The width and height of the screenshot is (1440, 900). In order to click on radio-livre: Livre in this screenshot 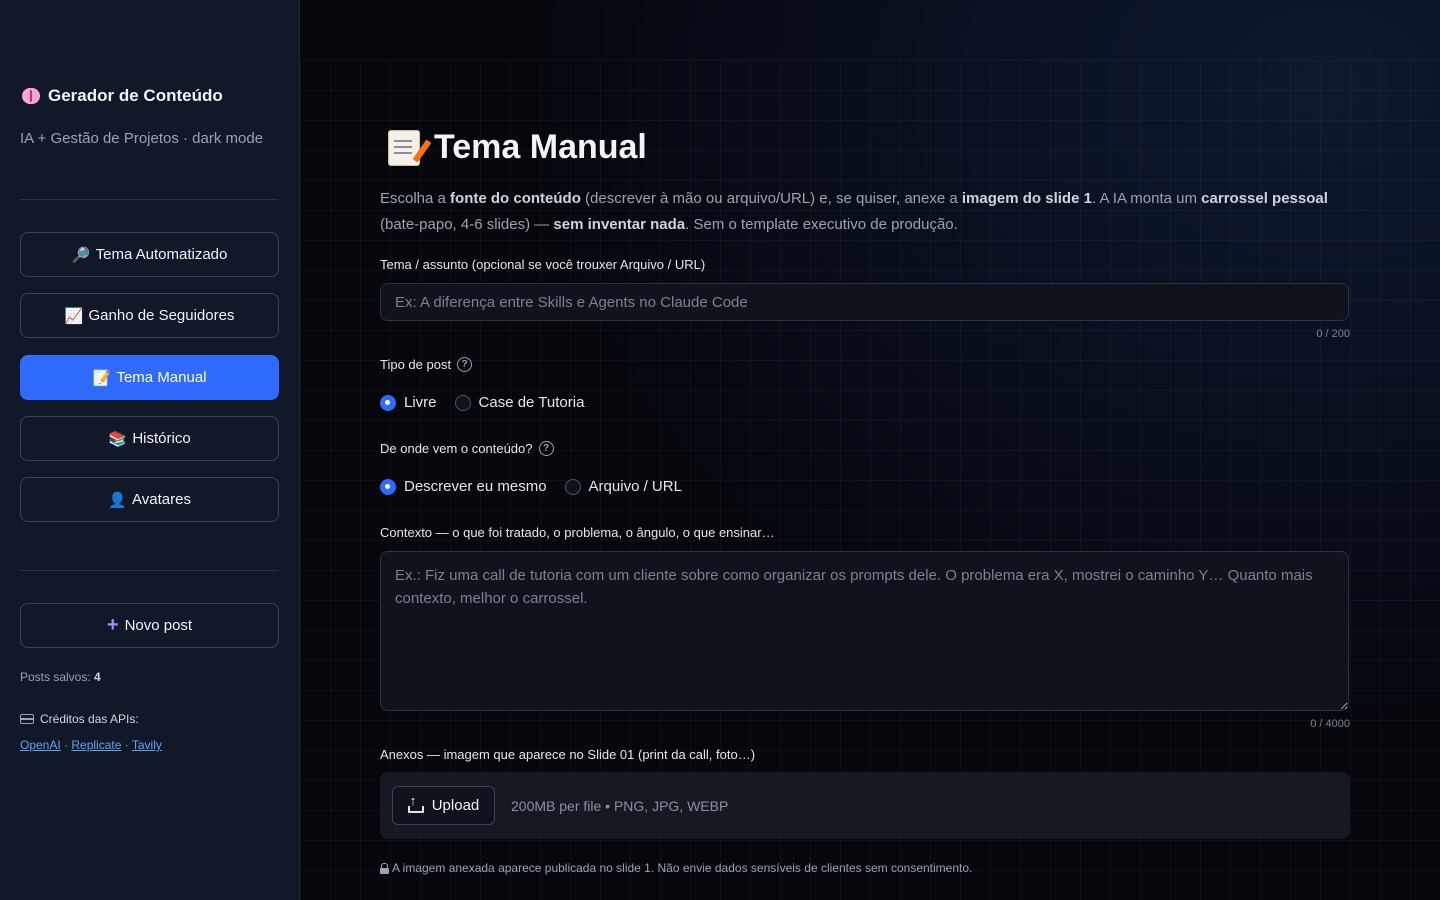, I will do `click(408, 402)`.